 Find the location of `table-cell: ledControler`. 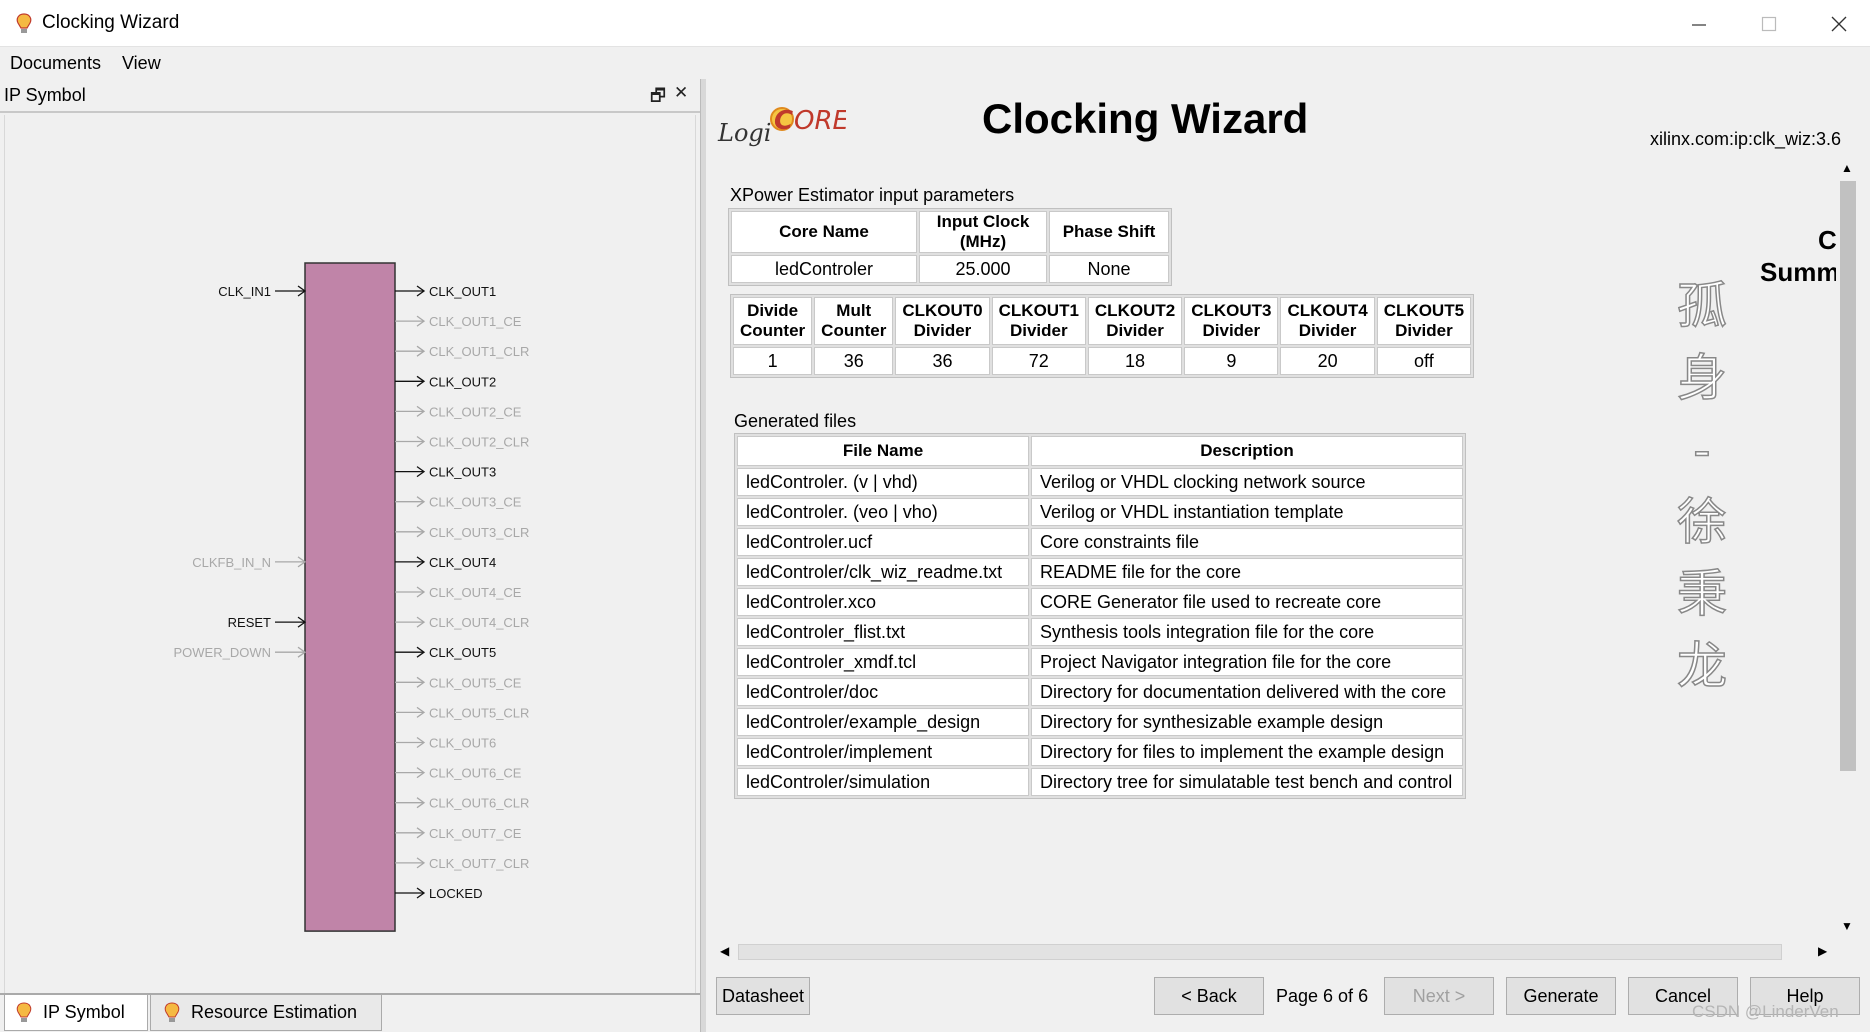

table-cell: ledControler is located at coordinates (824, 269).